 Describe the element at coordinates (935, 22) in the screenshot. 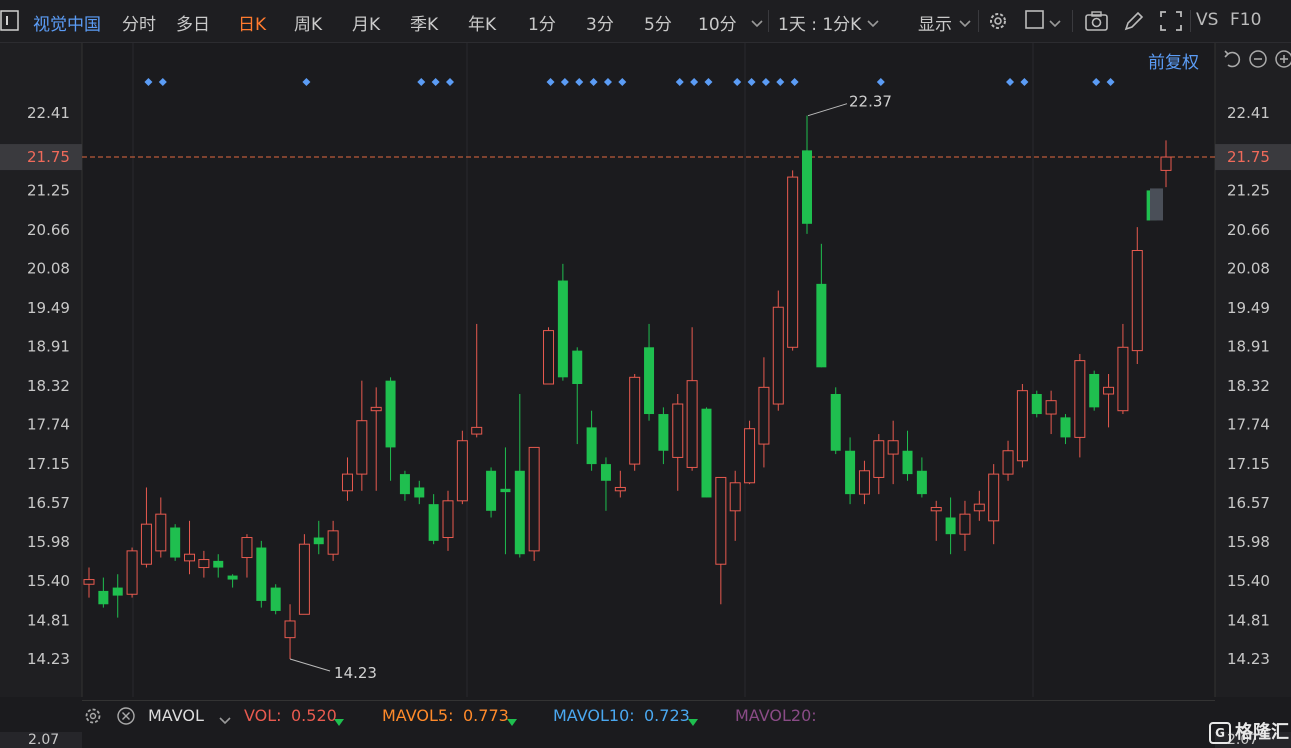

I see `display-menu: 显示` at that location.